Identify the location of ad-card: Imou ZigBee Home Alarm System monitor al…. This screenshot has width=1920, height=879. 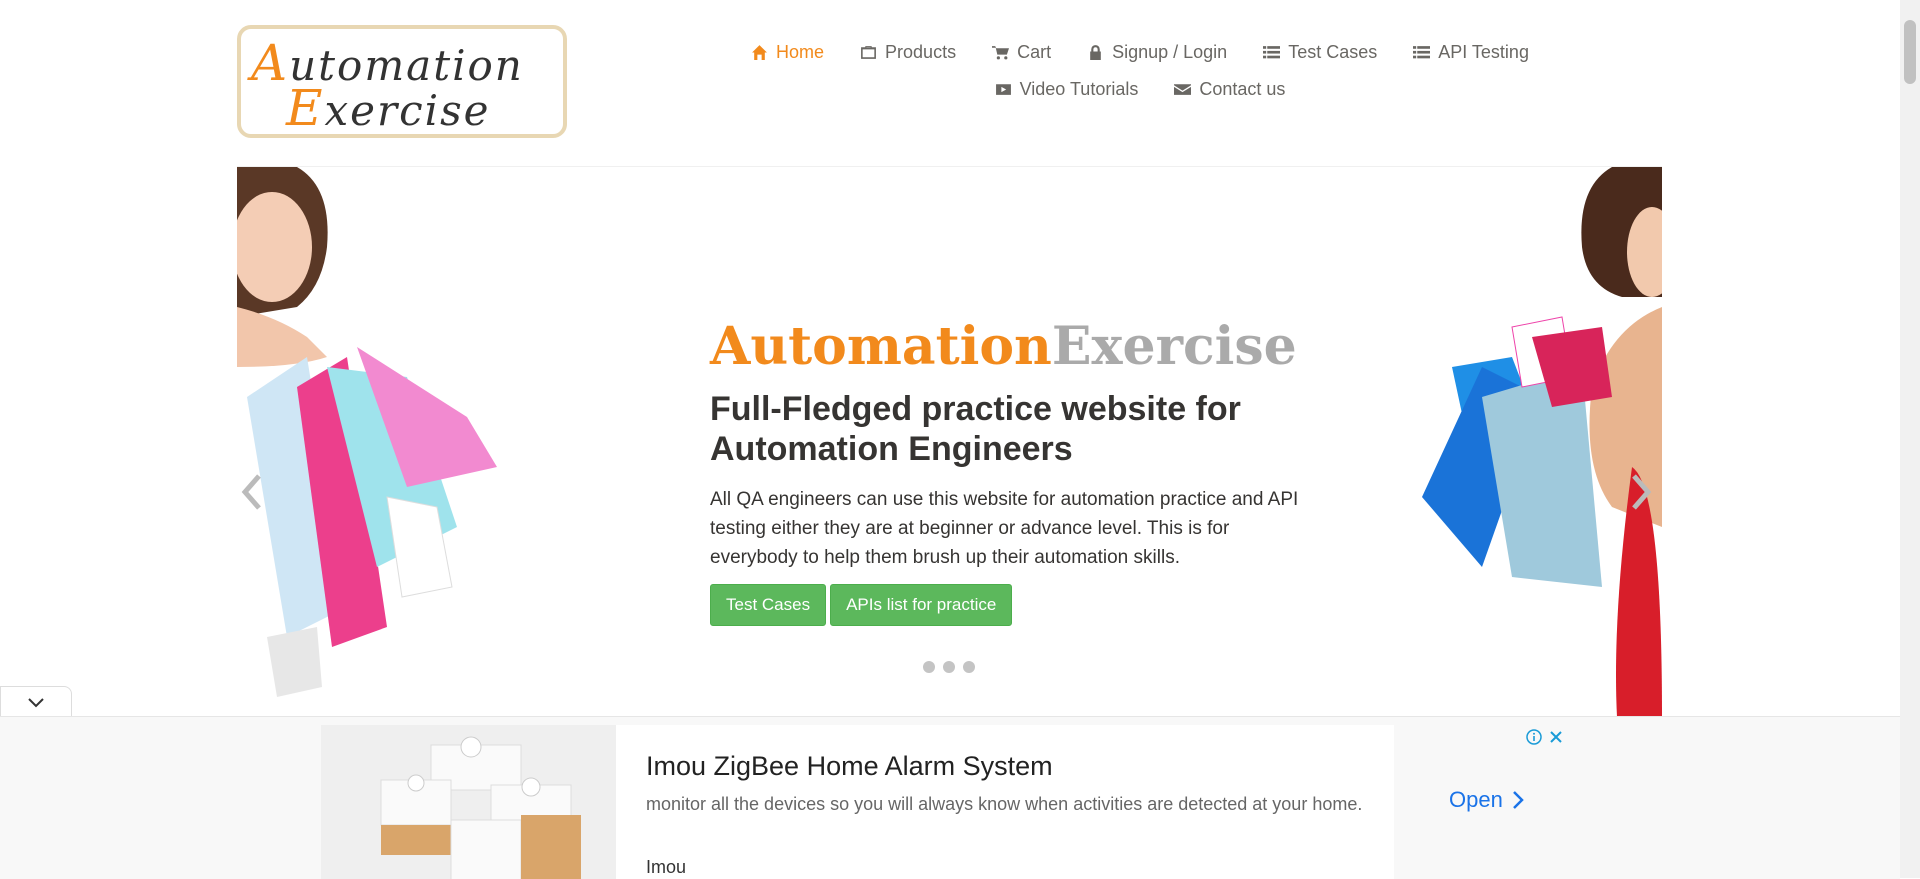
(948, 802).